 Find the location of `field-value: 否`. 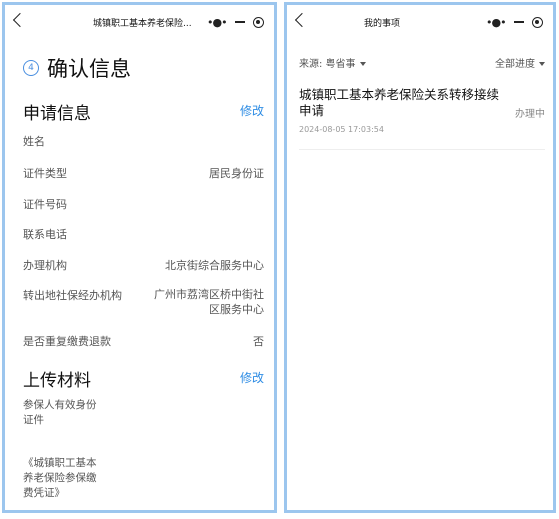

field-value: 否 is located at coordinates (258, 341).